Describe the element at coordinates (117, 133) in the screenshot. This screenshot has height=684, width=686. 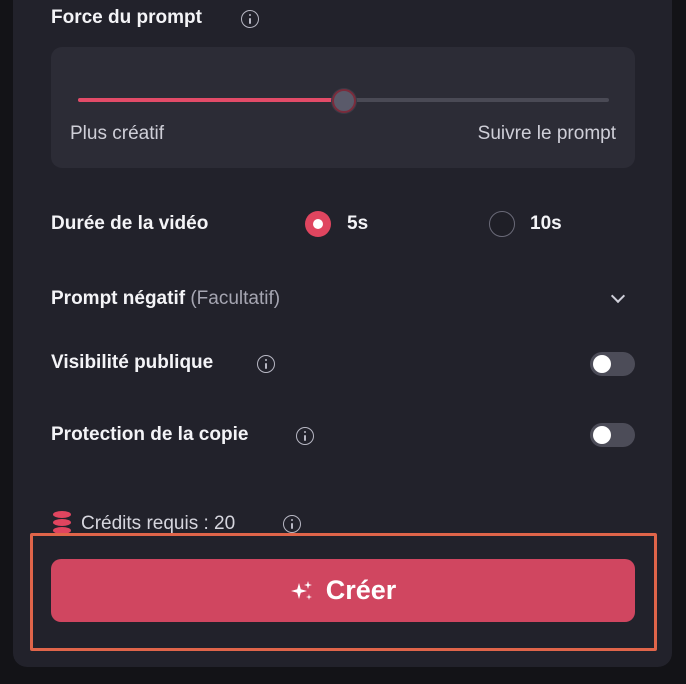
I see `slider-min-label: Plus créatif` at that location.